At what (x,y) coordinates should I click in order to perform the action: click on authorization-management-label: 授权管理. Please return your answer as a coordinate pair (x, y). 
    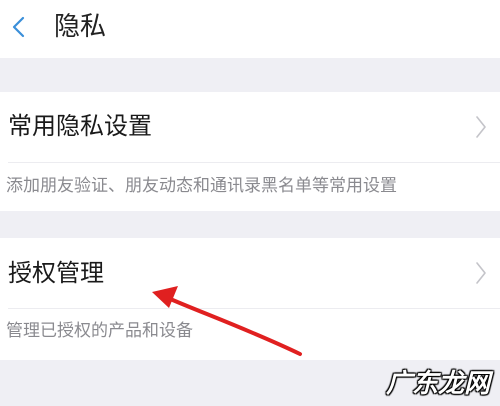
    Looking at the image, I should click on (56, 273).